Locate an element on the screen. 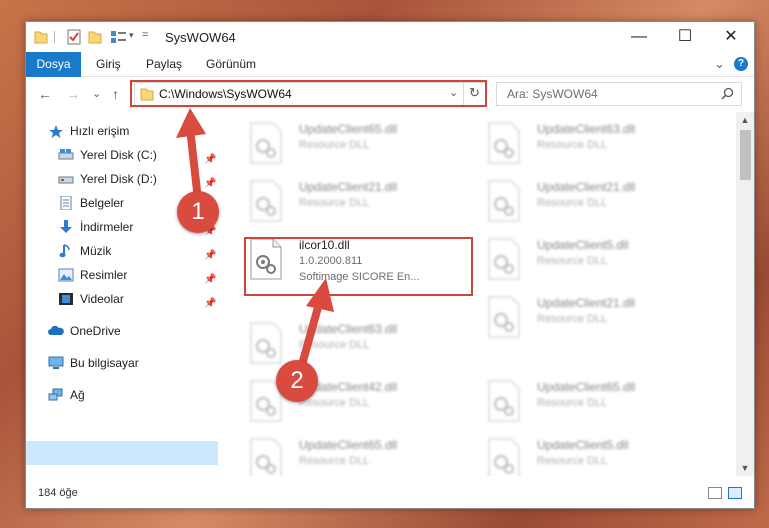 Image resolution: width=769 pixels, height=528 pixels. documents-icon is located at coordinates (66, 203).